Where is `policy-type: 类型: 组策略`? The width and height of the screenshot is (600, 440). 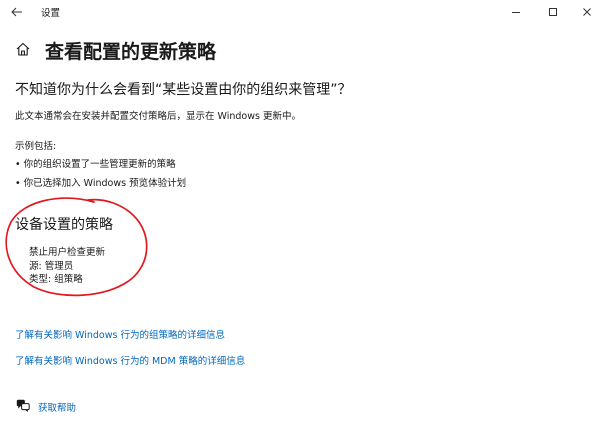 policy-type: 类型: 组策略 is located at coordinates (56, 279).